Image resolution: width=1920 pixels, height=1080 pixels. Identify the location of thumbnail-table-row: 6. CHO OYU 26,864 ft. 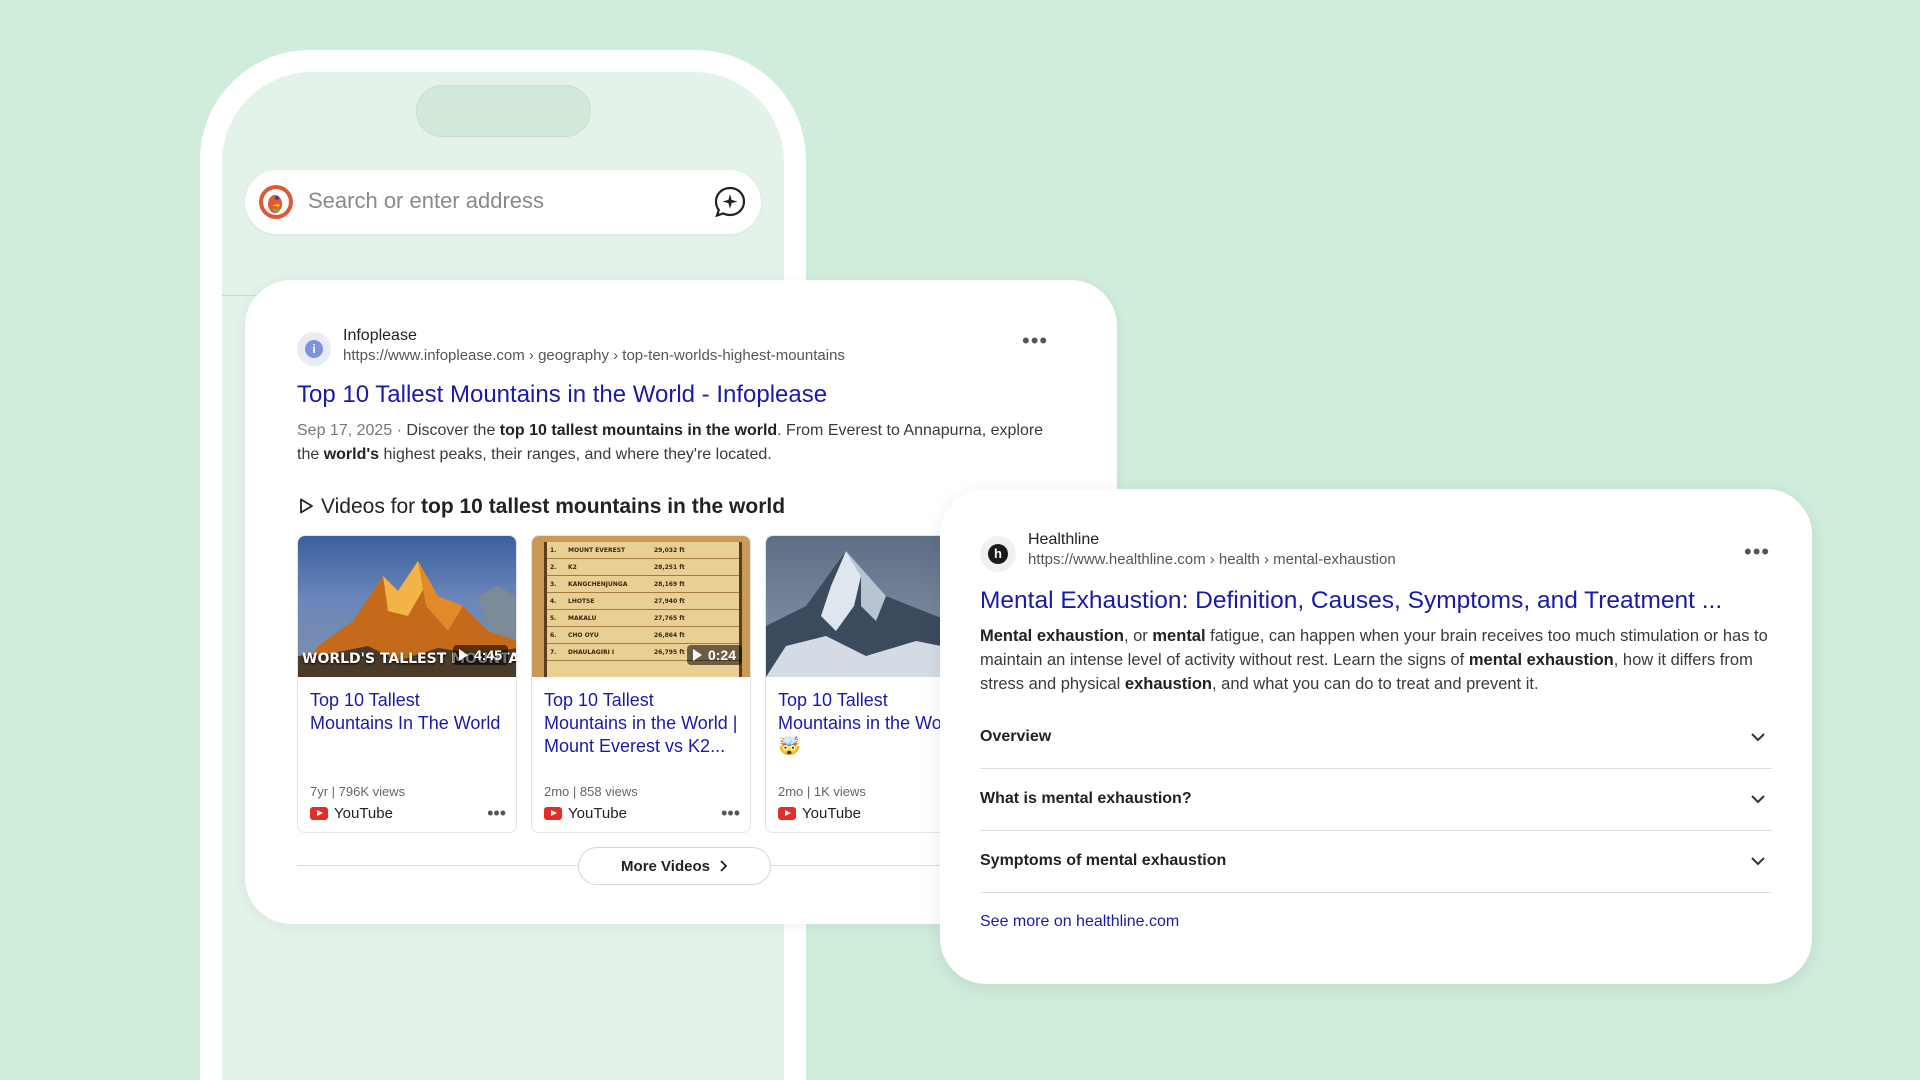
(643, 635).